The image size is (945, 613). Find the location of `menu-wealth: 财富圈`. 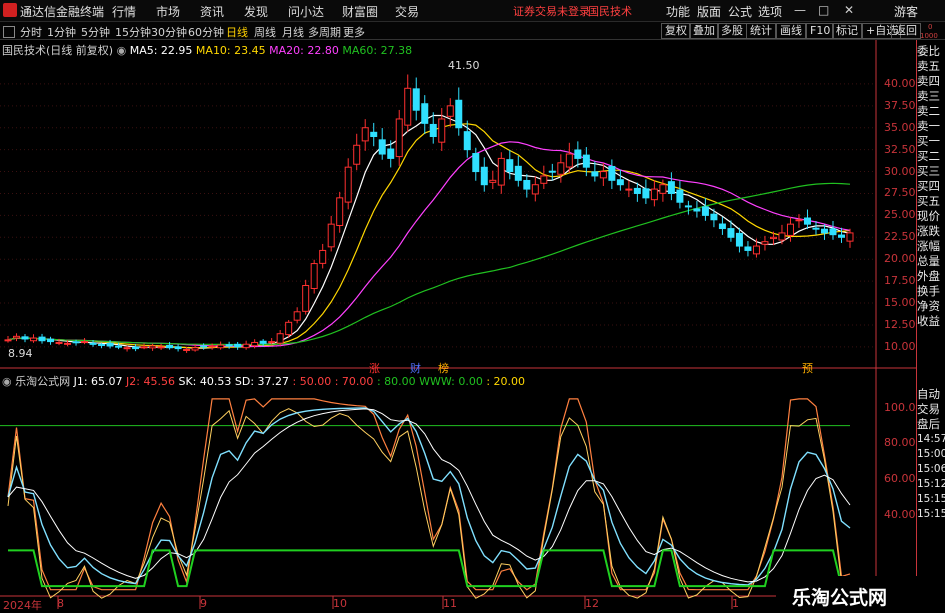

menu-wealth: 财富圈 is located at coordinates (360, 11).